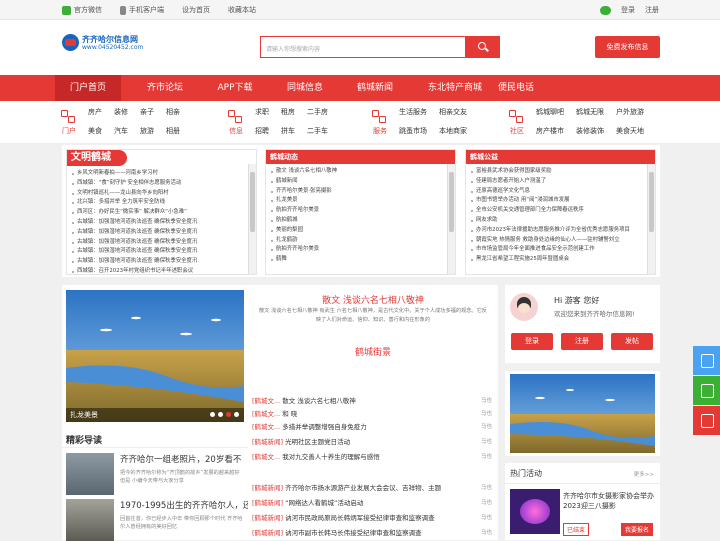 This screenshot has height=541, width=720. I want to click on news-row: [鹤城新闻] 讷河市副市长韩马长伟接受纪律审查和监察调查 马也, so click(374, 533).